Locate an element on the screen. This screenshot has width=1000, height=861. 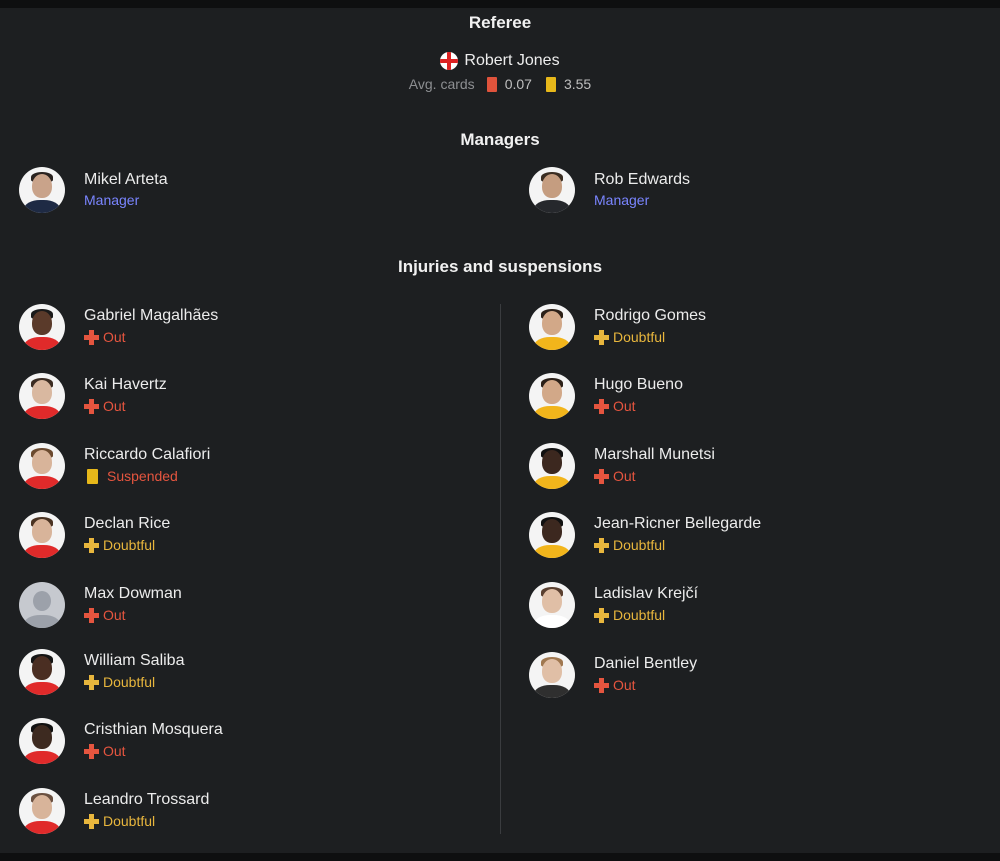
injury-row: Declan Rice Doubtful is located at coordinates (94, 535).